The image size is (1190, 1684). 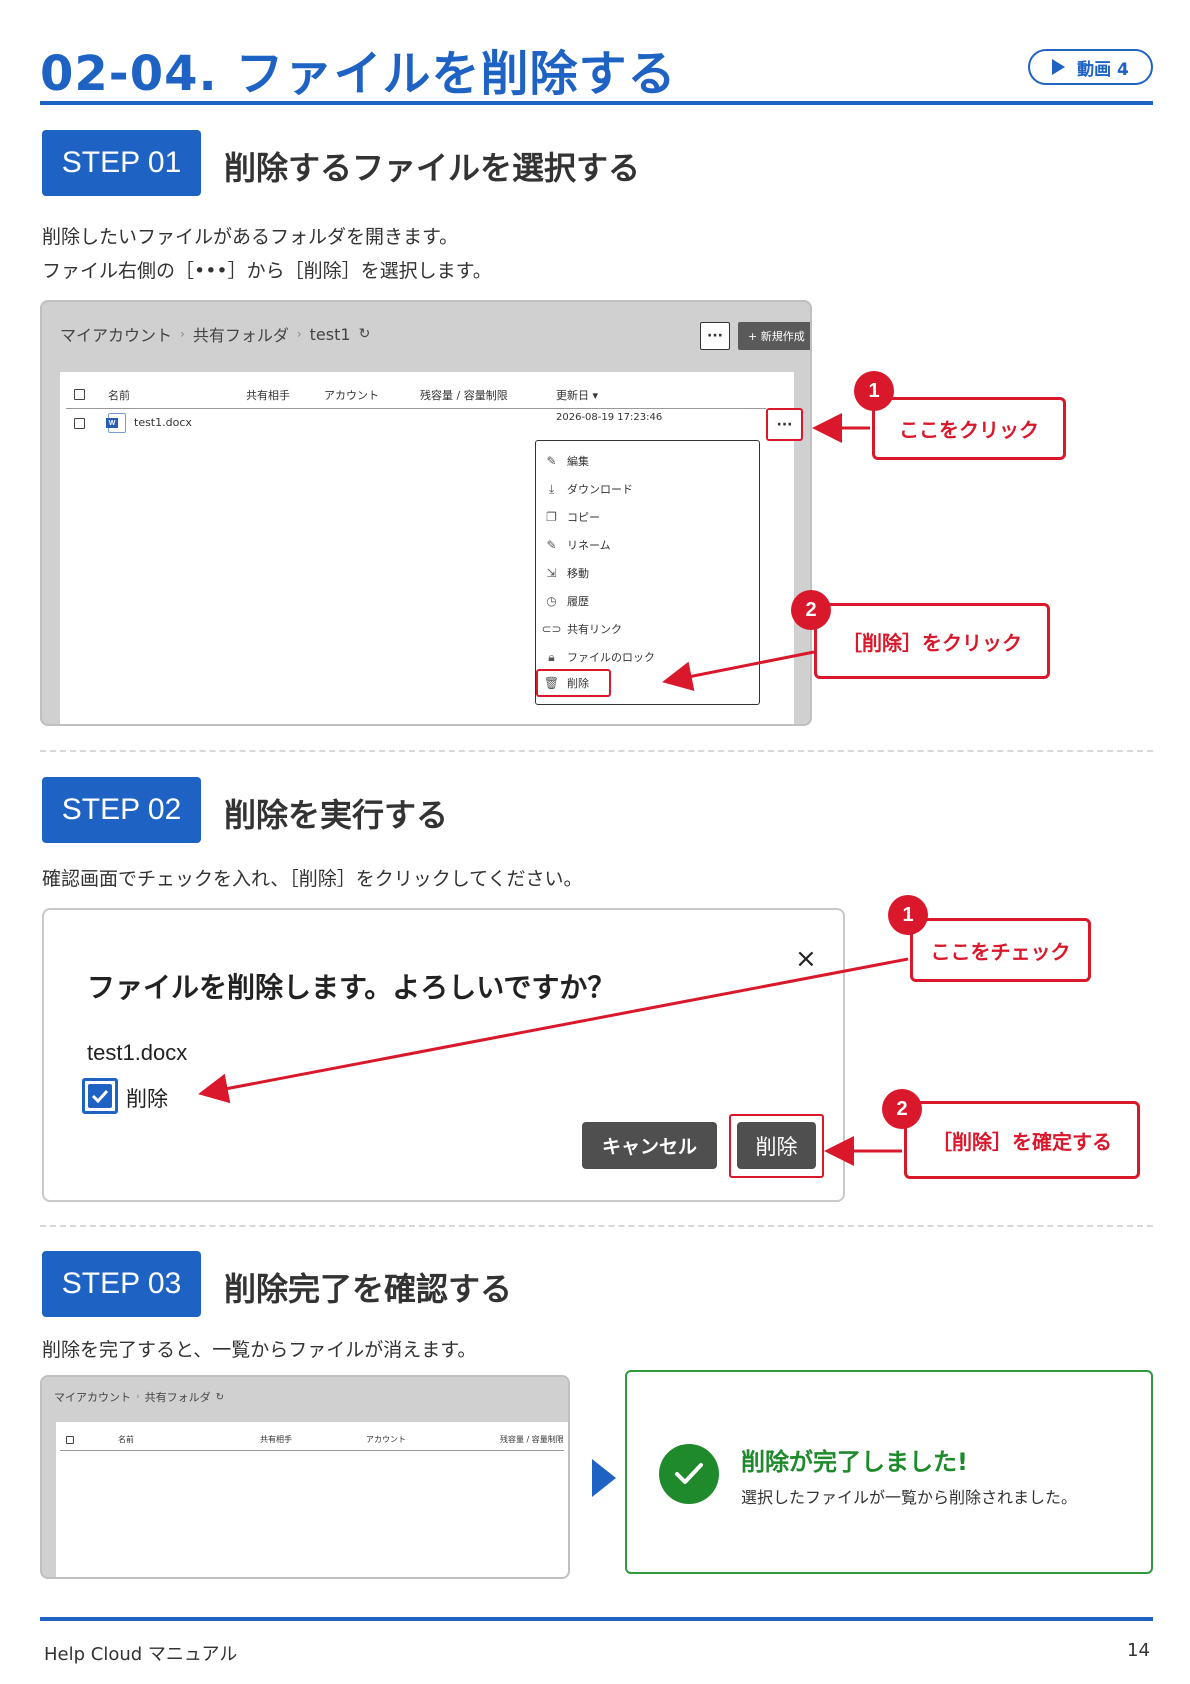 What do you see at coordinates (596, 1619) in the screenshot?
I see `footer-rule` at bounding box center [596, 1619].